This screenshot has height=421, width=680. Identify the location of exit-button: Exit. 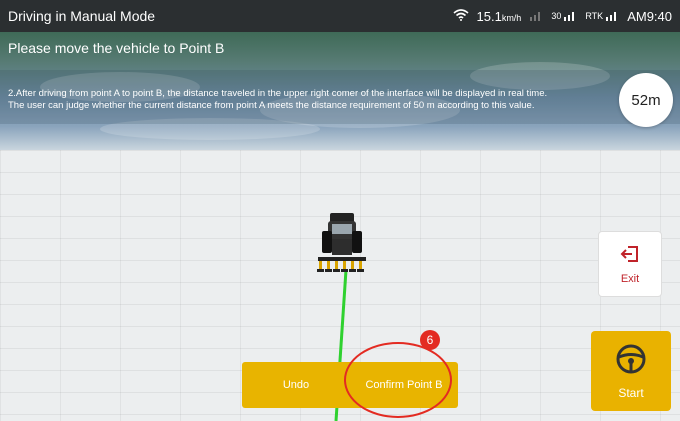
(630, 264).